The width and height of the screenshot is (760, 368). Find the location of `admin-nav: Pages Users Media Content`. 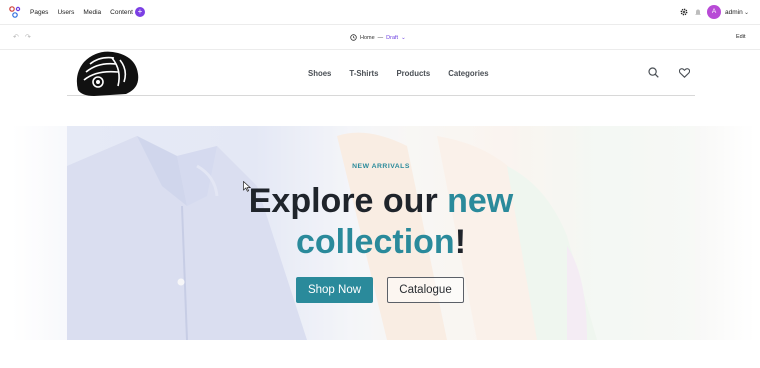

admin-nav: Pages Users Media Content is located at coordinates (86, 12).